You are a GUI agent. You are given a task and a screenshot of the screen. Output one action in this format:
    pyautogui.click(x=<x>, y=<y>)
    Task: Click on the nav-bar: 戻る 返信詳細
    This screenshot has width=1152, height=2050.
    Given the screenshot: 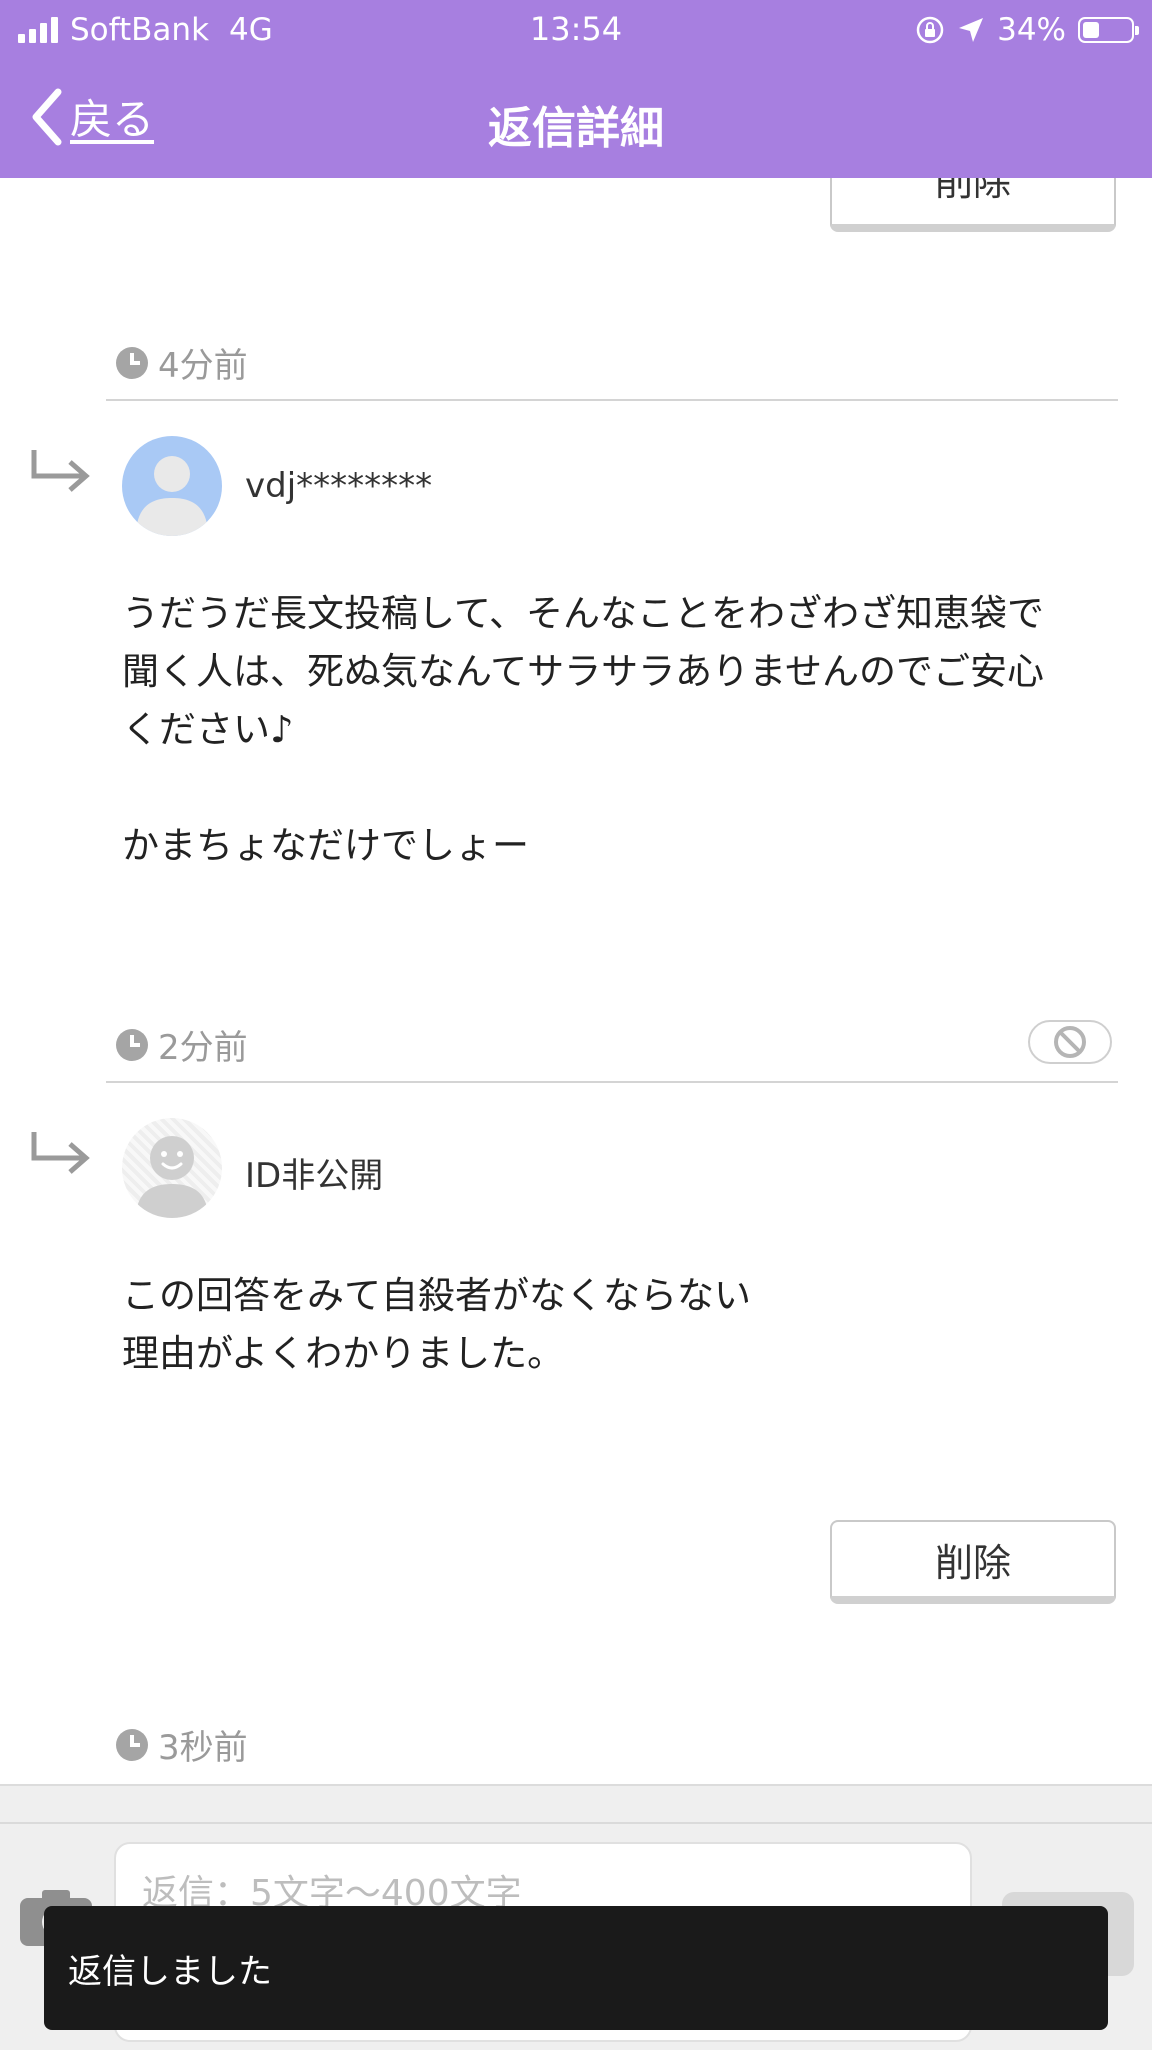 What is the action you would take?
    pyautogui.click(x=576, y=118)
    